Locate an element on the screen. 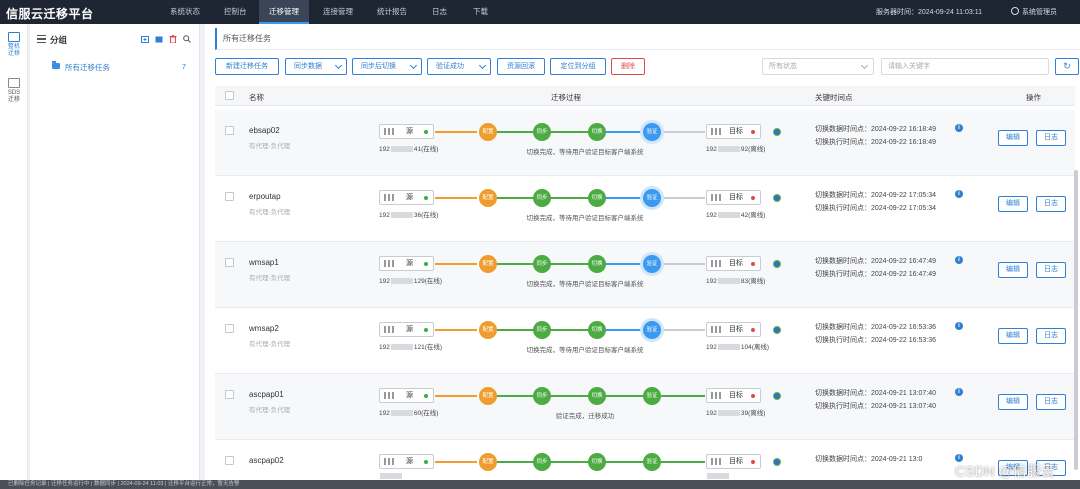 This screenshot has width=1080, height=489. nav-statistics-report: 统计报告 is located at coordinates (392, 12).